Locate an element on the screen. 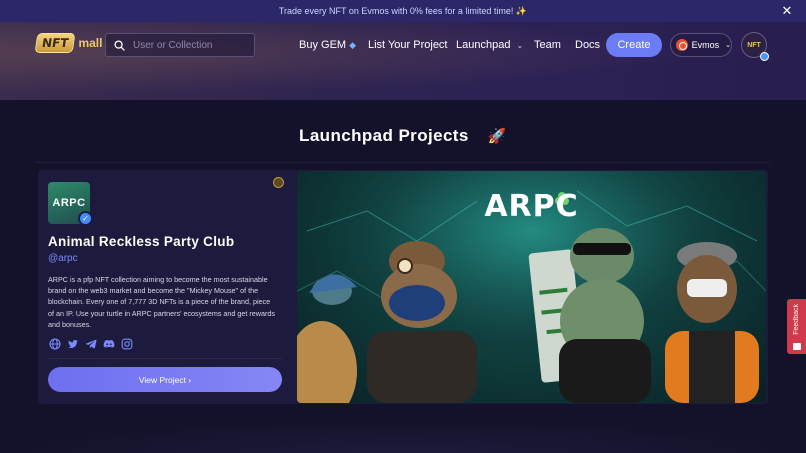 This screenshot has width=806, height=453. gem-icon: ◆ is located at coordinates (352, 44).